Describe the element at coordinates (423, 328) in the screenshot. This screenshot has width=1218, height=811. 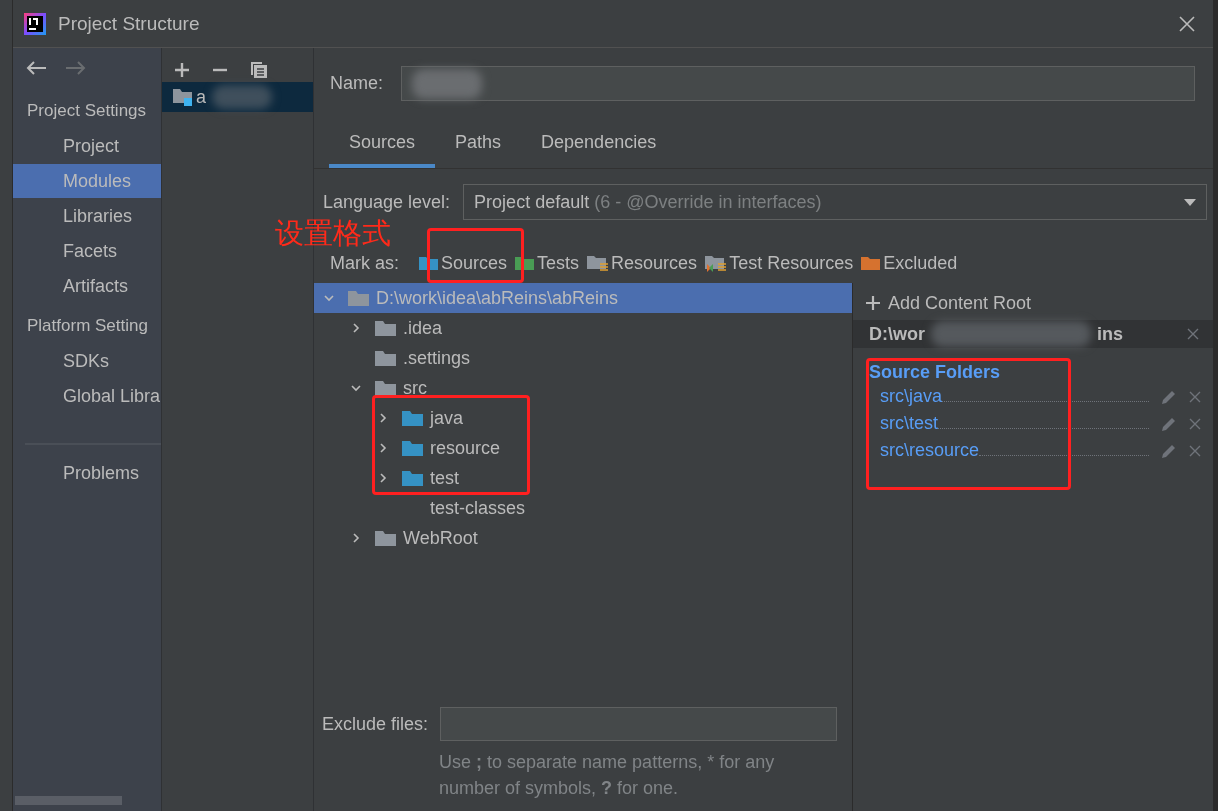
I see `folder-name: .idea` at that location.